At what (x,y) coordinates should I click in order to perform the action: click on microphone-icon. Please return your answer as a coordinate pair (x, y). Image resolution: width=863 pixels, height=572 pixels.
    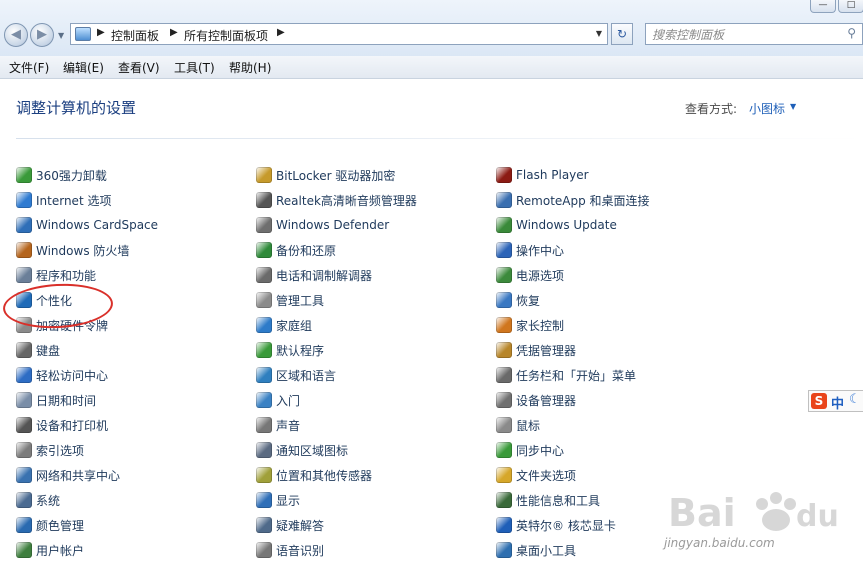
    Looking at the image, I should click on (264, 550).